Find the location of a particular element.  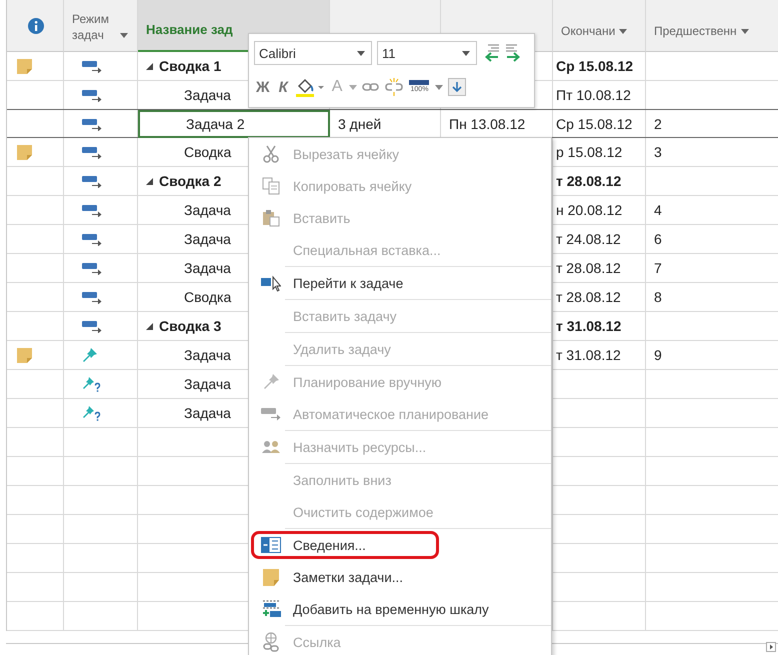

bold-button: Ж is located at coordinates (263, 87).